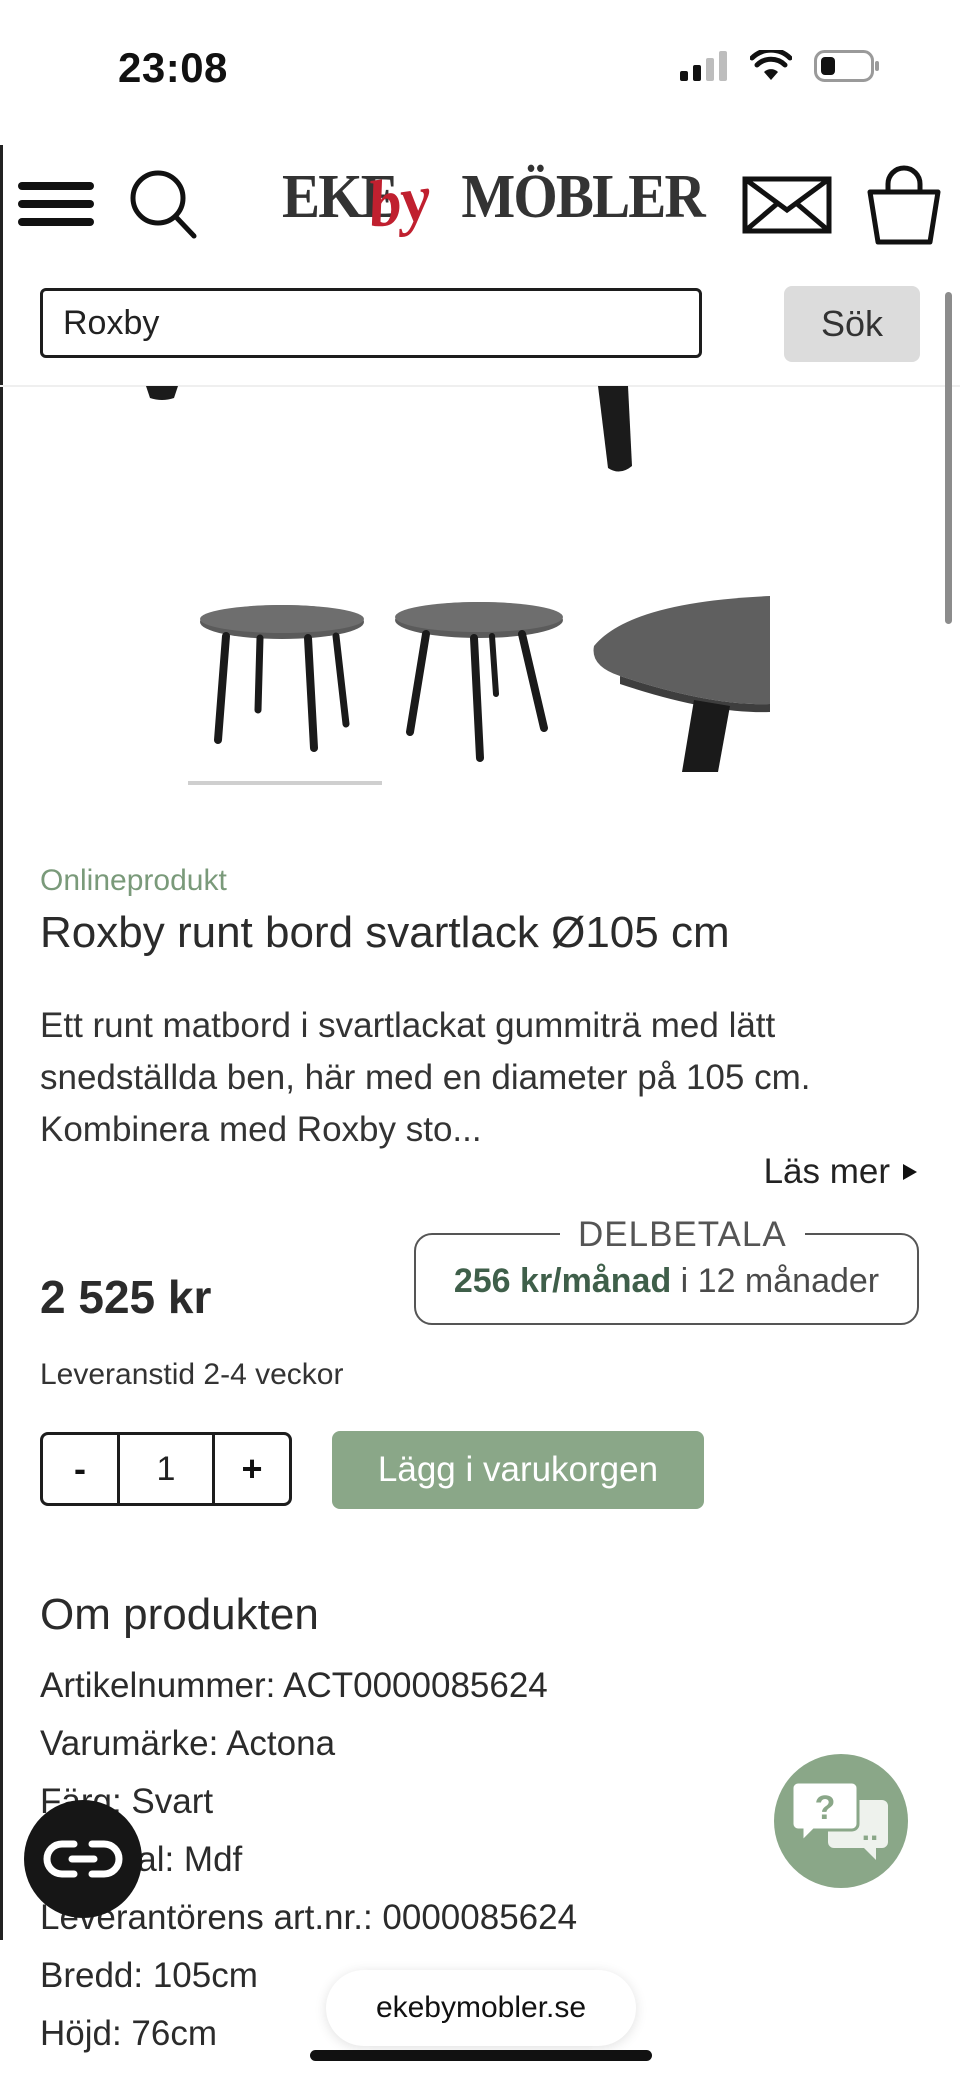 This screenshot has width=960, height=2081. Describe the element at coordinates (562, 1281) in the screenshot. I see `installment-amount: 256 kr/månad` at that location.